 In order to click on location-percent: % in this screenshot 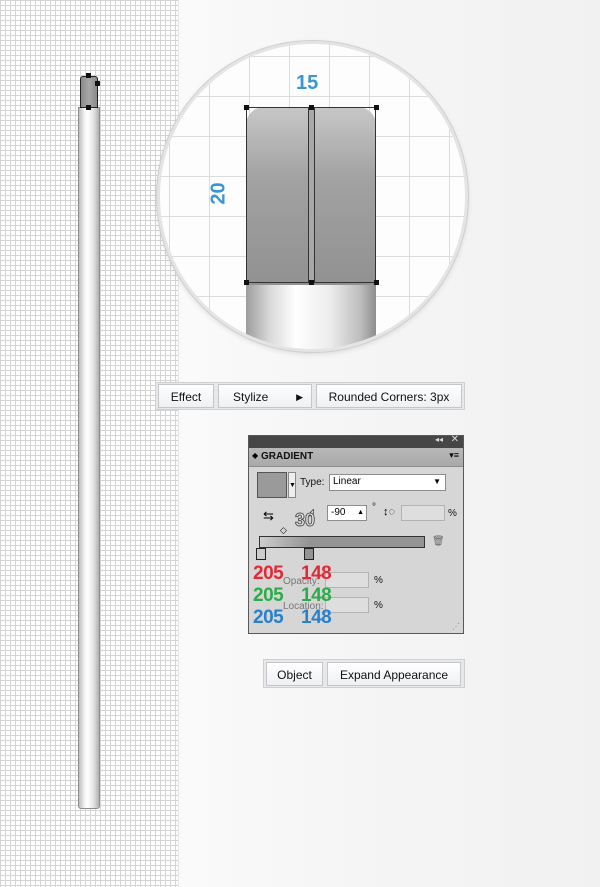, I will do `click(378, 605)`.